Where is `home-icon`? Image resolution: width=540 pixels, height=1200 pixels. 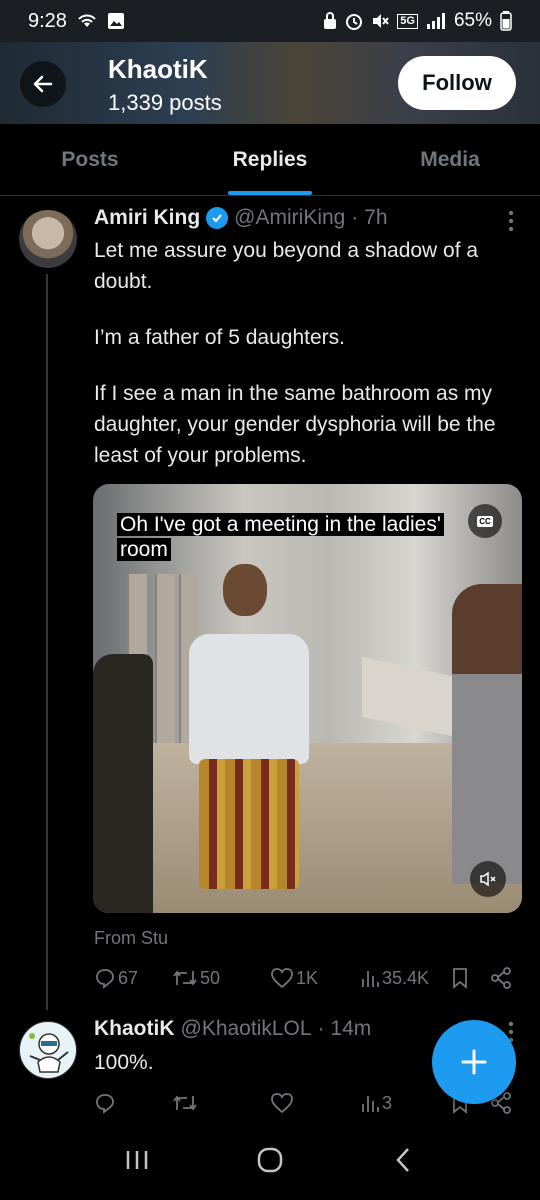 home-icon is located at coordinates (270, 1160).